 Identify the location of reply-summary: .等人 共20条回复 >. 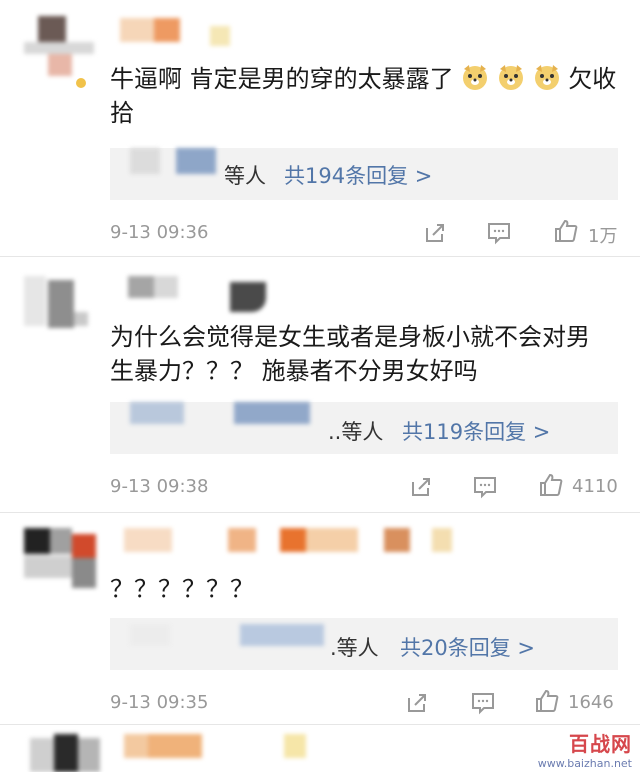
(364, 644).